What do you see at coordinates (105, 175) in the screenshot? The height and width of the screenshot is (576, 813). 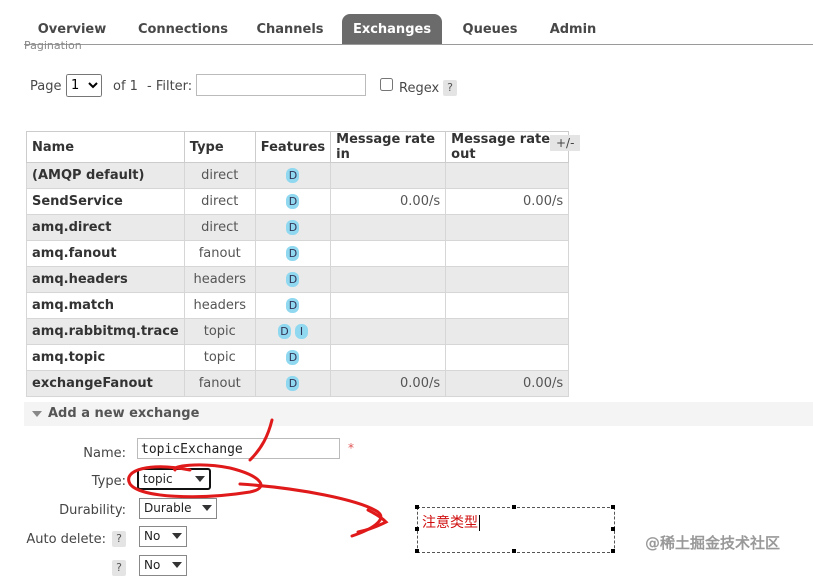 I see `exchange-name-cell: (AMQP default)` at bounding box center [105, 175].